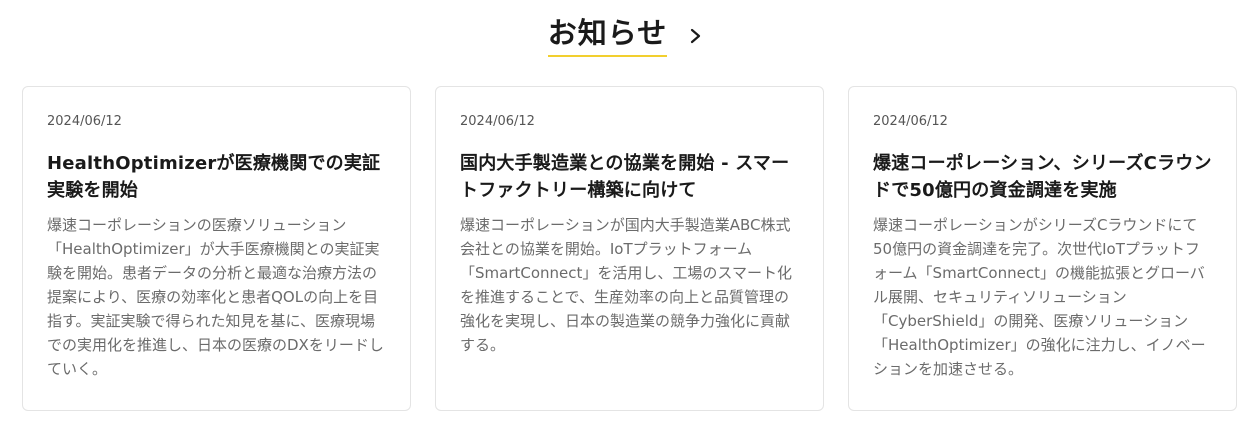  Describe the element at coordinates (214, 177) in the screenshot. I see `news-title: HealthOptimizerが医療機関での実証実験を開始` at that location.